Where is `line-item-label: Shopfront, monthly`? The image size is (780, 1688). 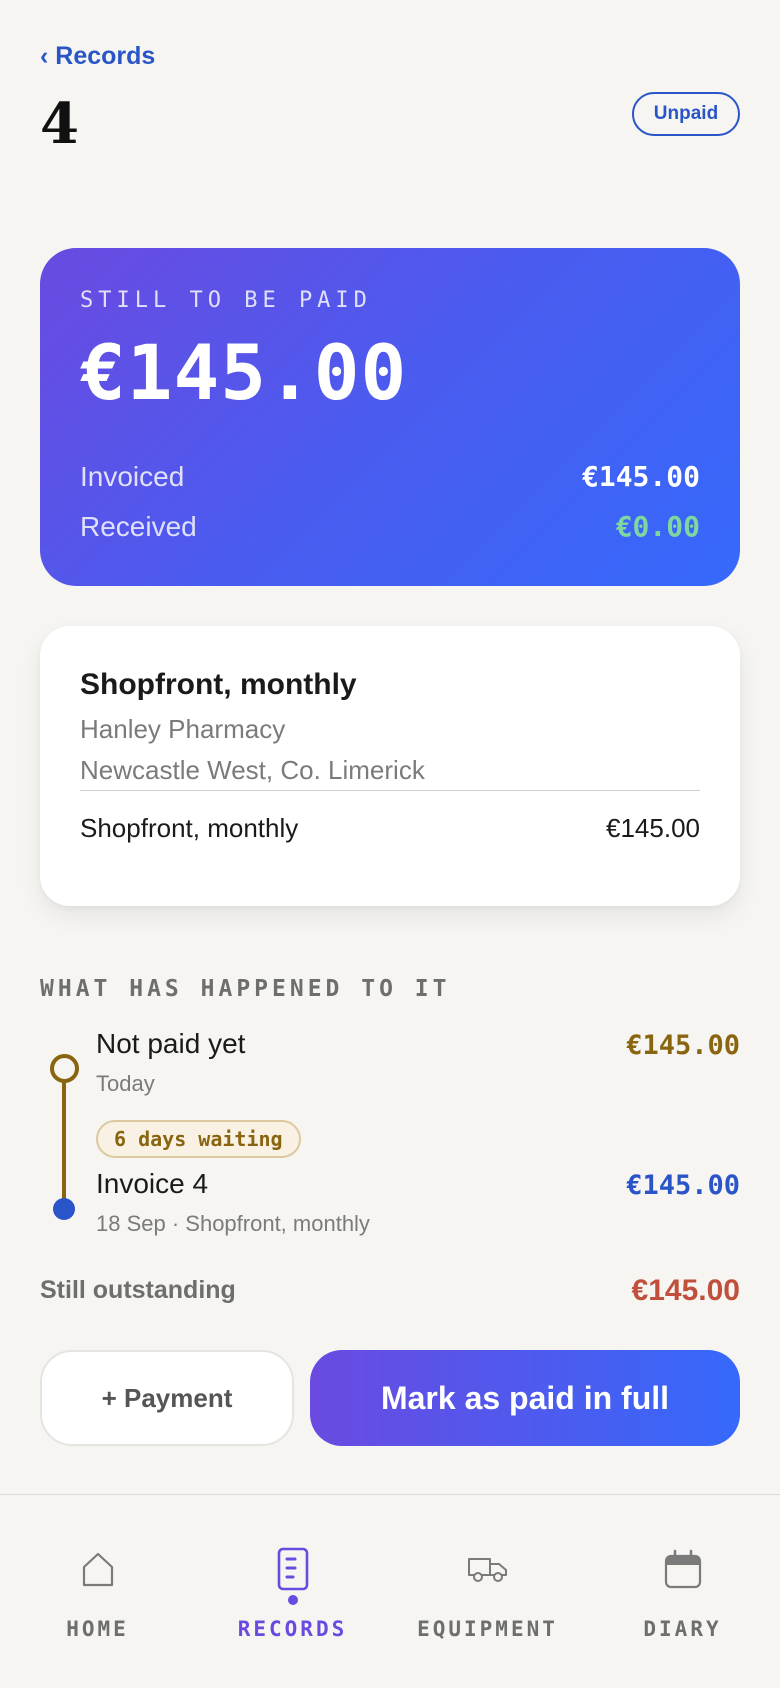
line-item-label: Shopfront, monthly is located at coordinates (189, 828).